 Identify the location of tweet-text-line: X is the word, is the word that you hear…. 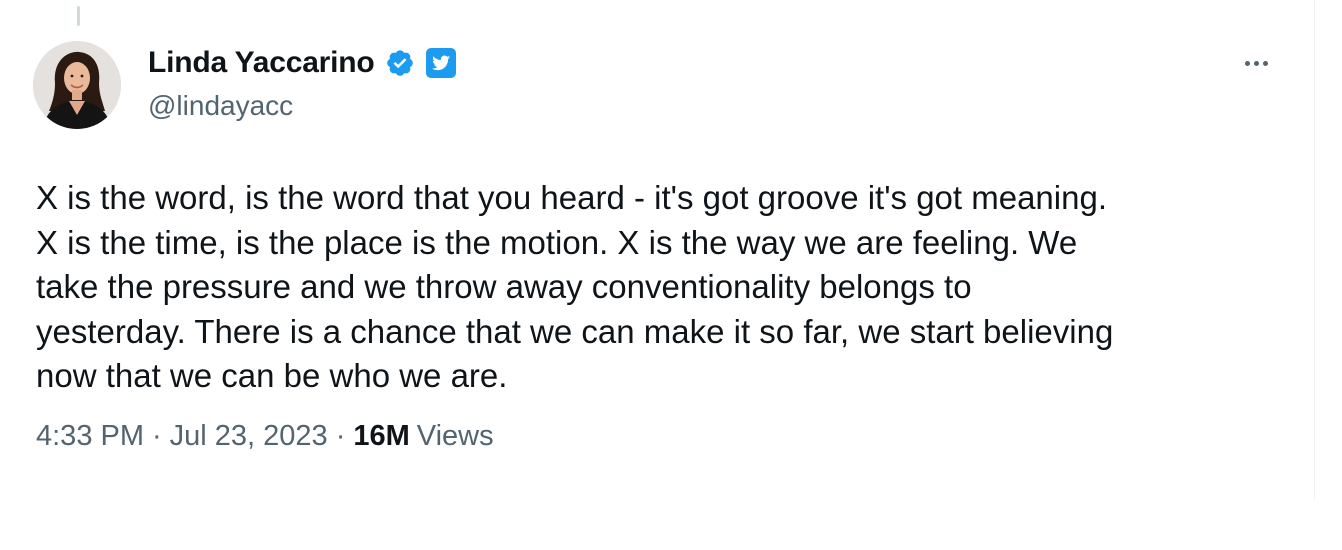
(571, 197).